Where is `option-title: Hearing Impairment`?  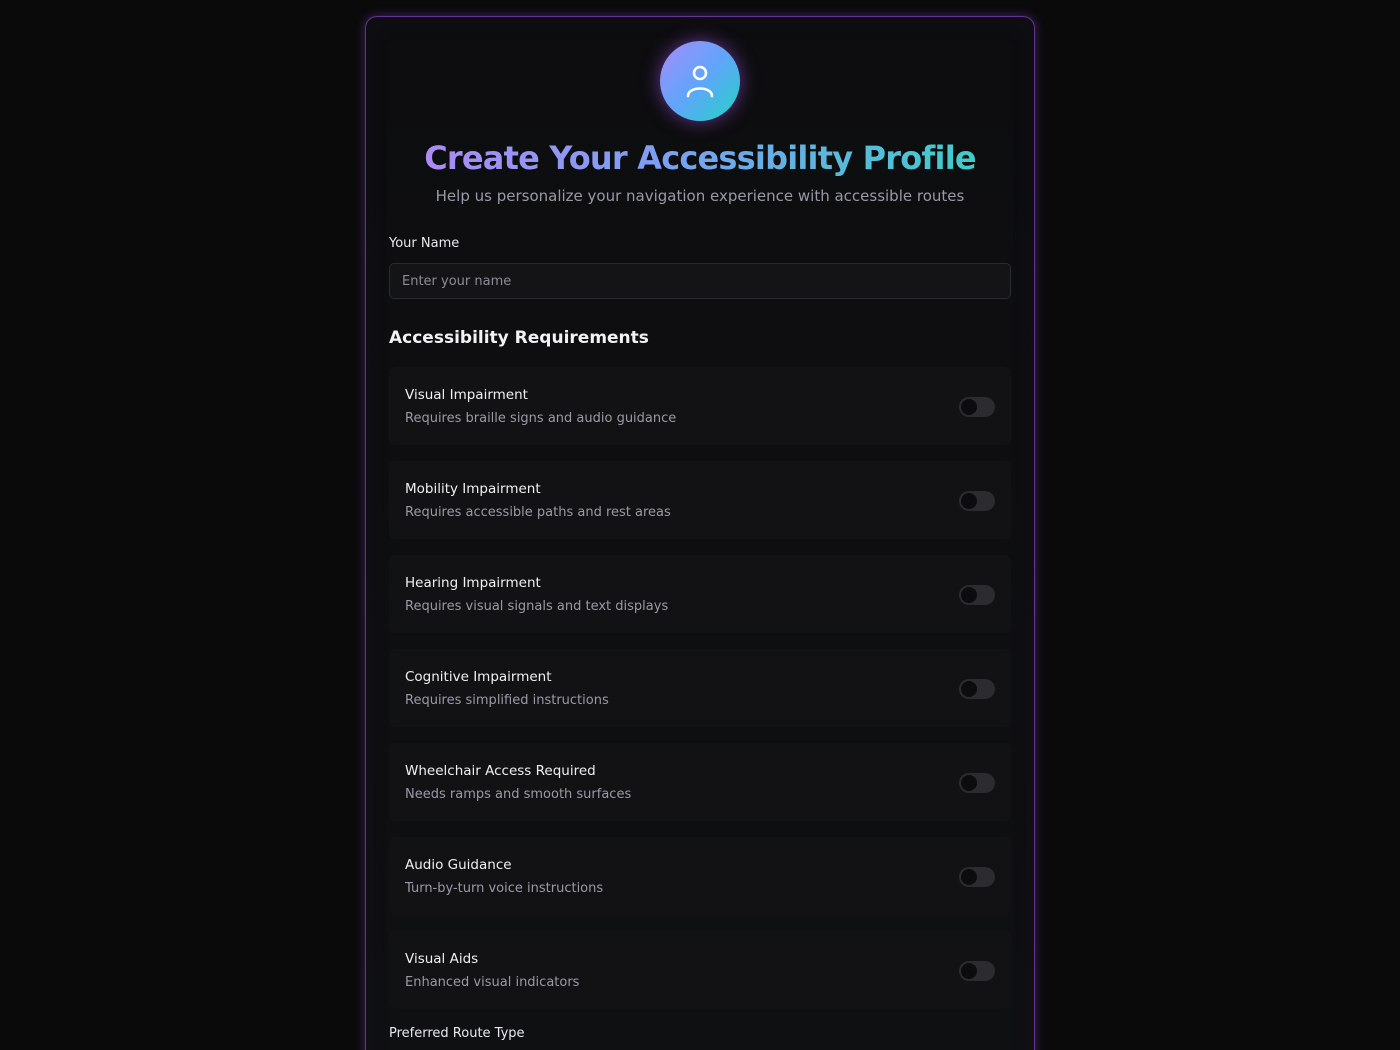 option-title: Hearing Impairment is located at coordinates (473, 583).